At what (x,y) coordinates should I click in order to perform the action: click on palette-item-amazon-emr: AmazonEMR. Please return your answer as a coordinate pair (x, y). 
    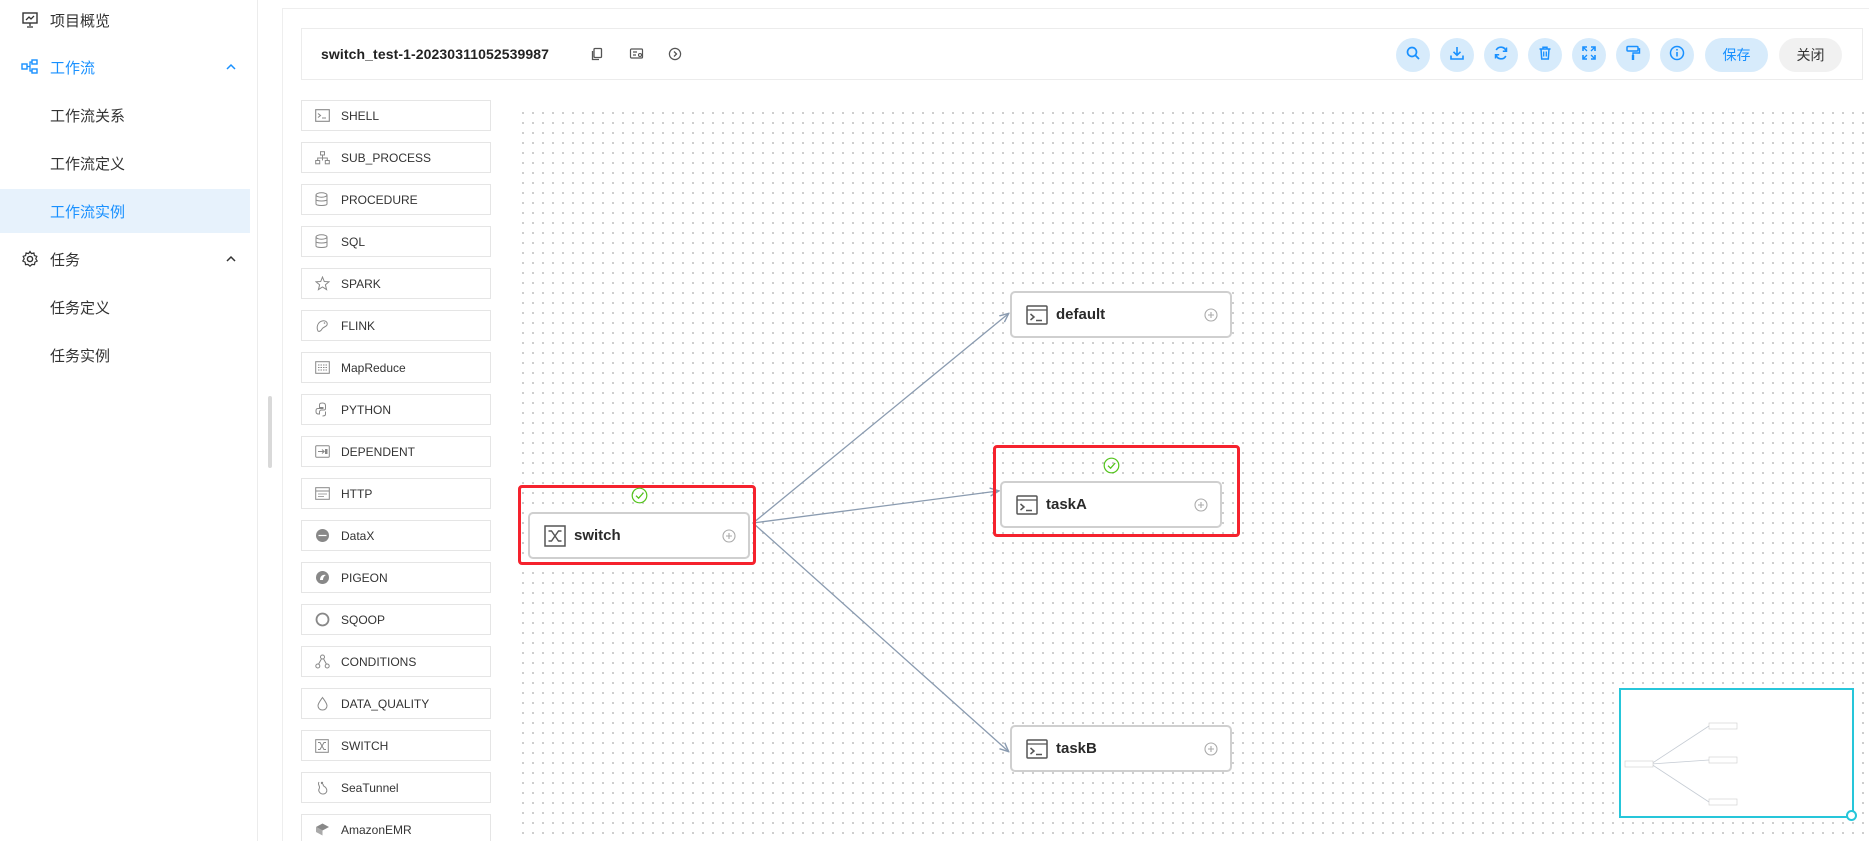
    Looking at the image, I should click on (396, 827).